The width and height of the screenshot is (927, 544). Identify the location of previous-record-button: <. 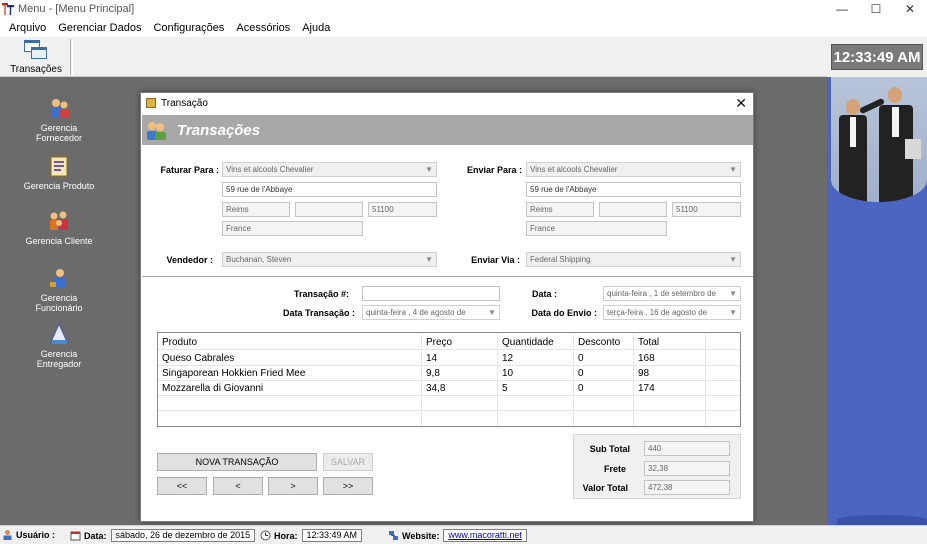
(238, 486).